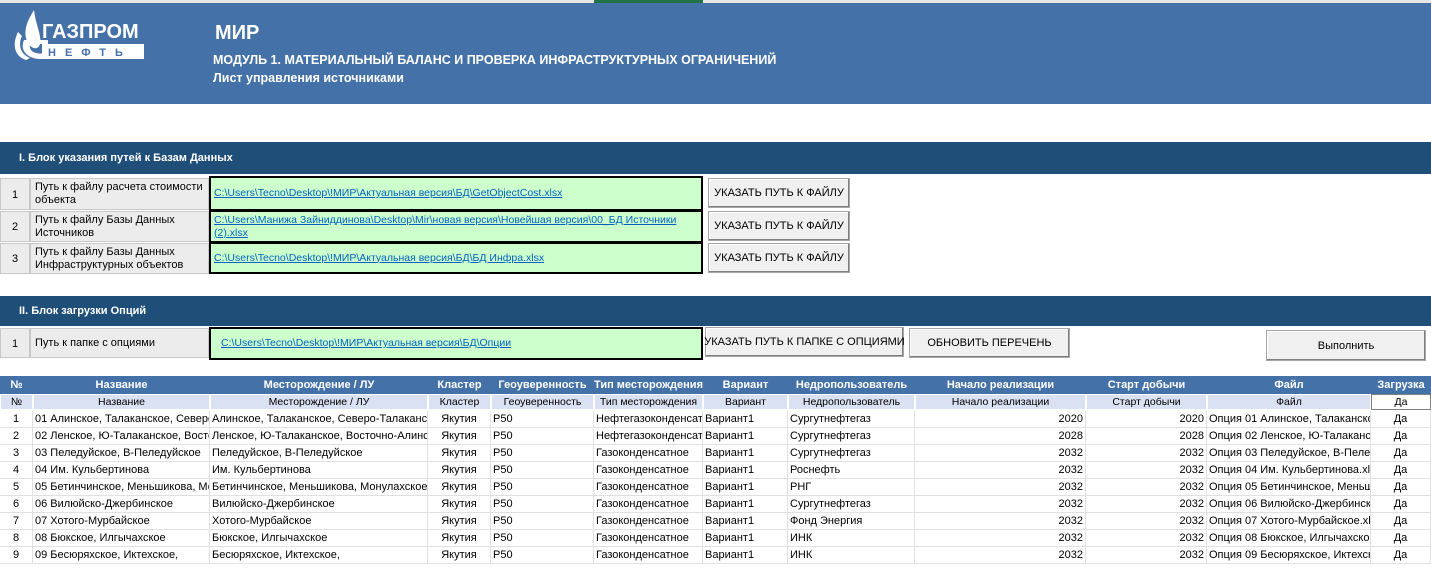  I want to click on col-number-cell: 6, so click(16, 504).